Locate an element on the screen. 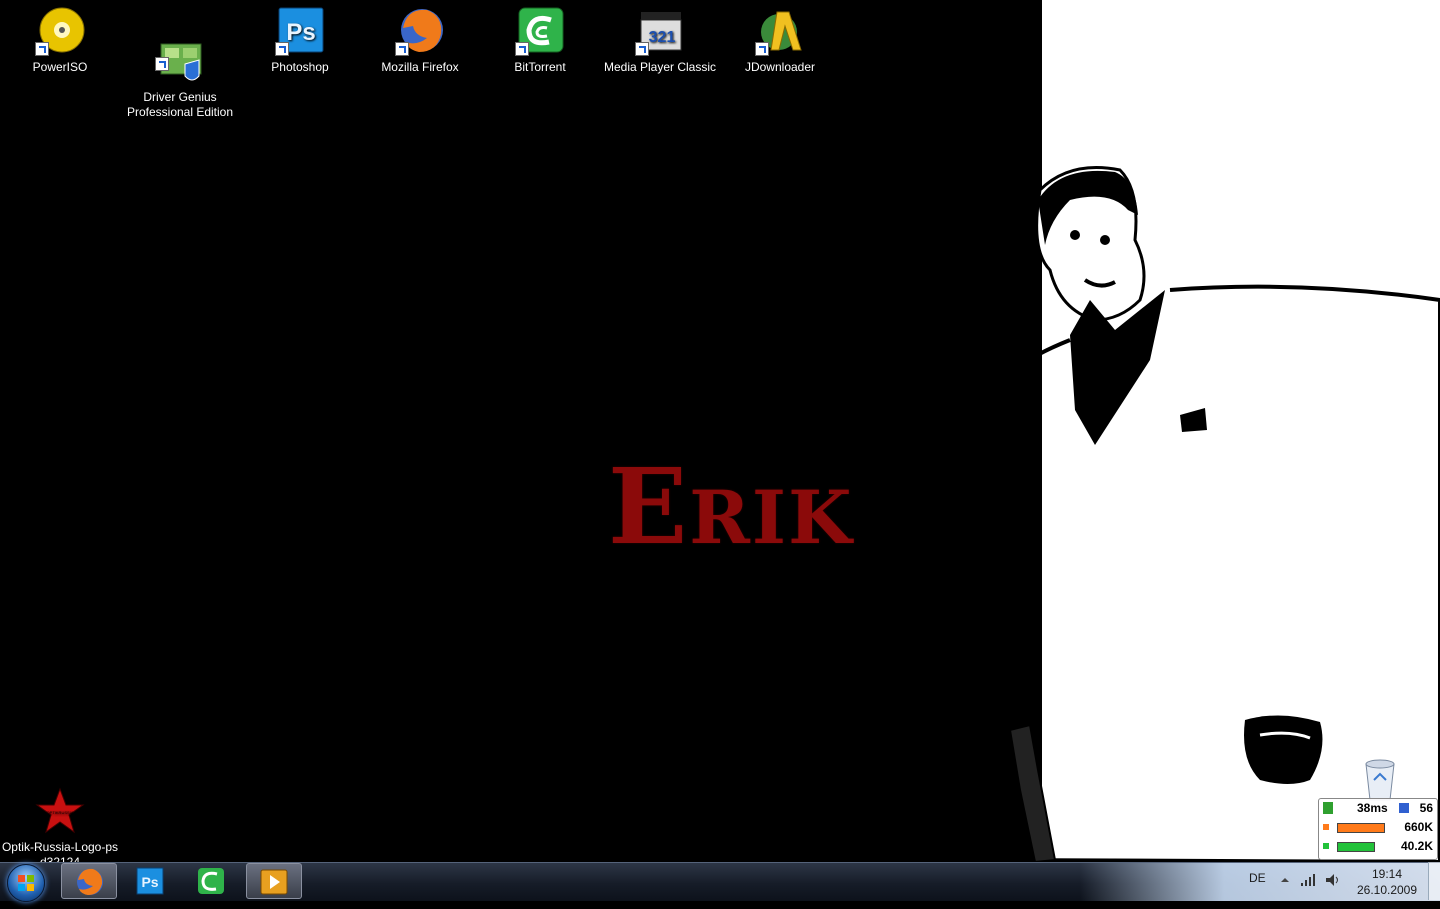  meter-count: 56 is located at coordinates (1426, 808).